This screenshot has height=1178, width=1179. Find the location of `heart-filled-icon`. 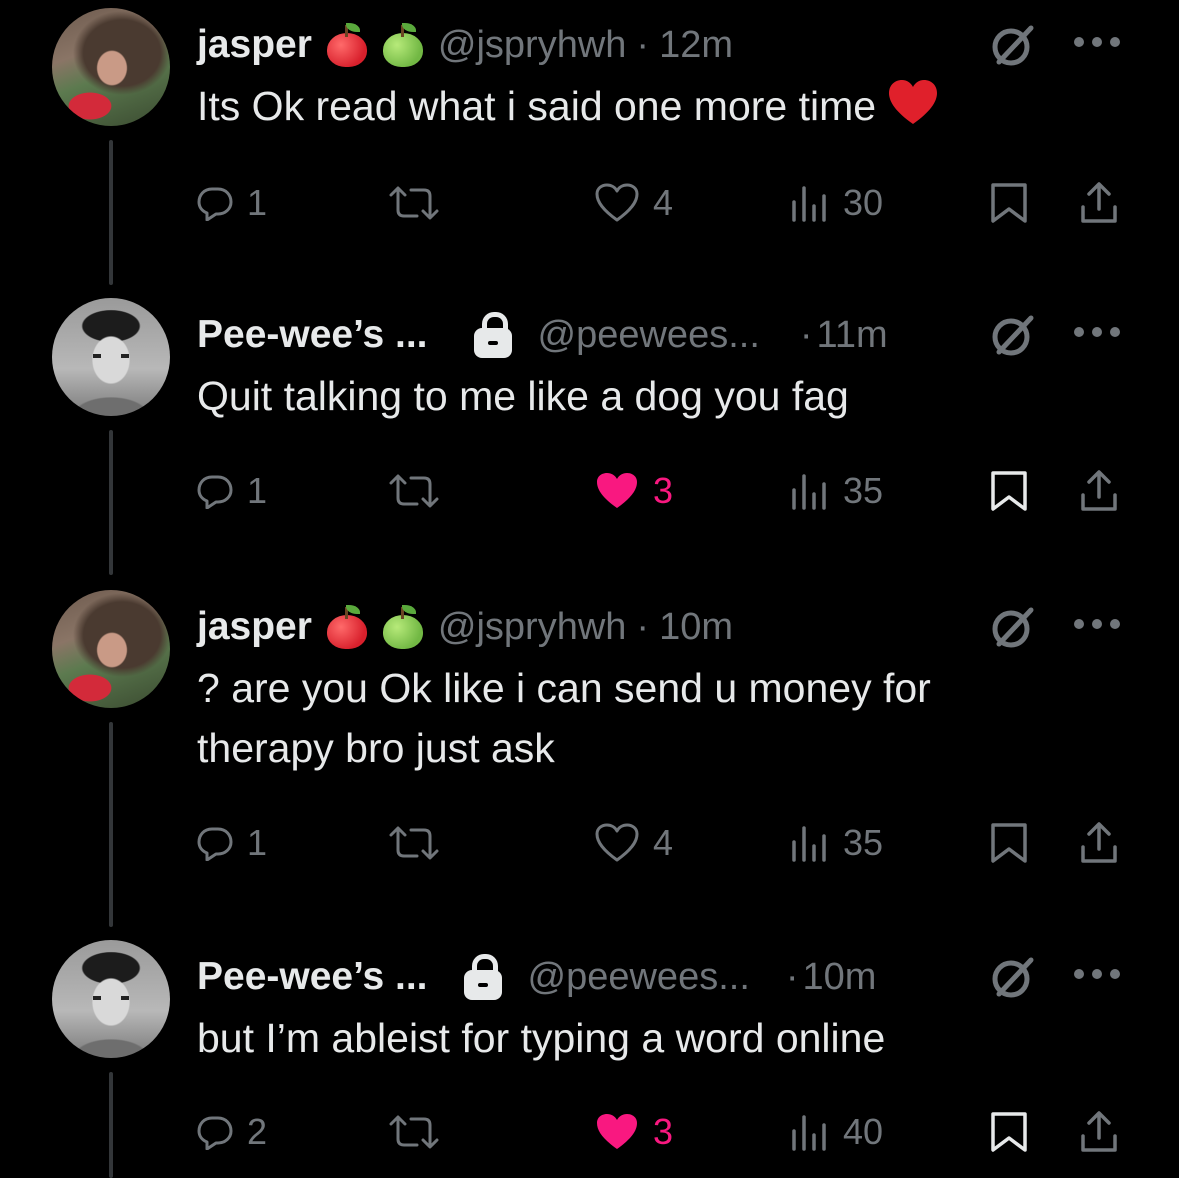

heart-filled-icon is located at coordinates (617, 1131).